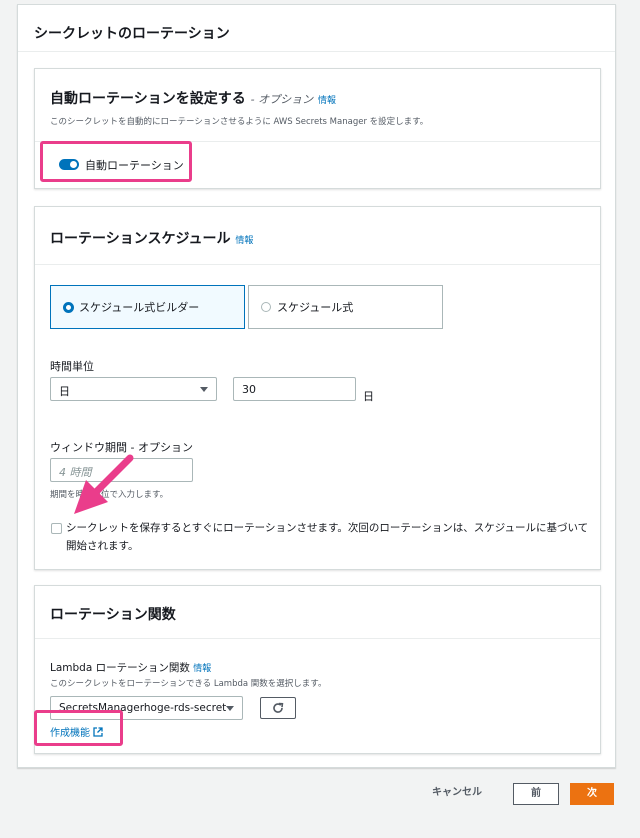  I want to click on lambda-description: このシークレットをローテーションできる Lambda 関数を選択します。, so click(188, 684).